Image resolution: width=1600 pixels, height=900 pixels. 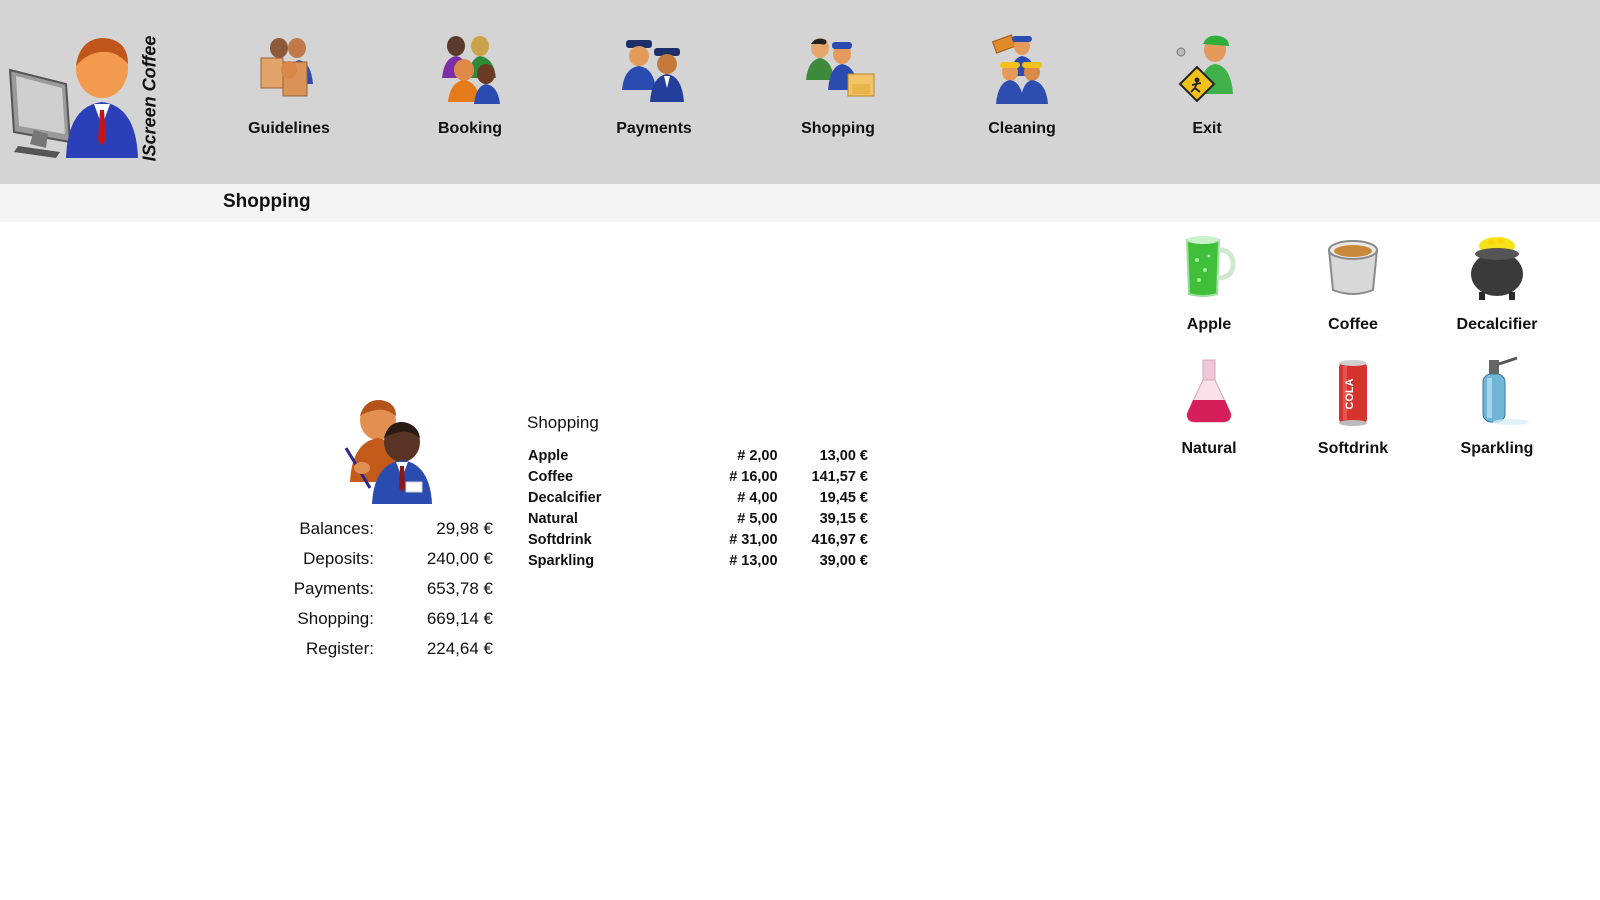 What do you see at coordinates (698, 497) in the screenshot?
I see `table-row: Decalcifier # 4,00 19,45 €` at bounding box center [698, 497].